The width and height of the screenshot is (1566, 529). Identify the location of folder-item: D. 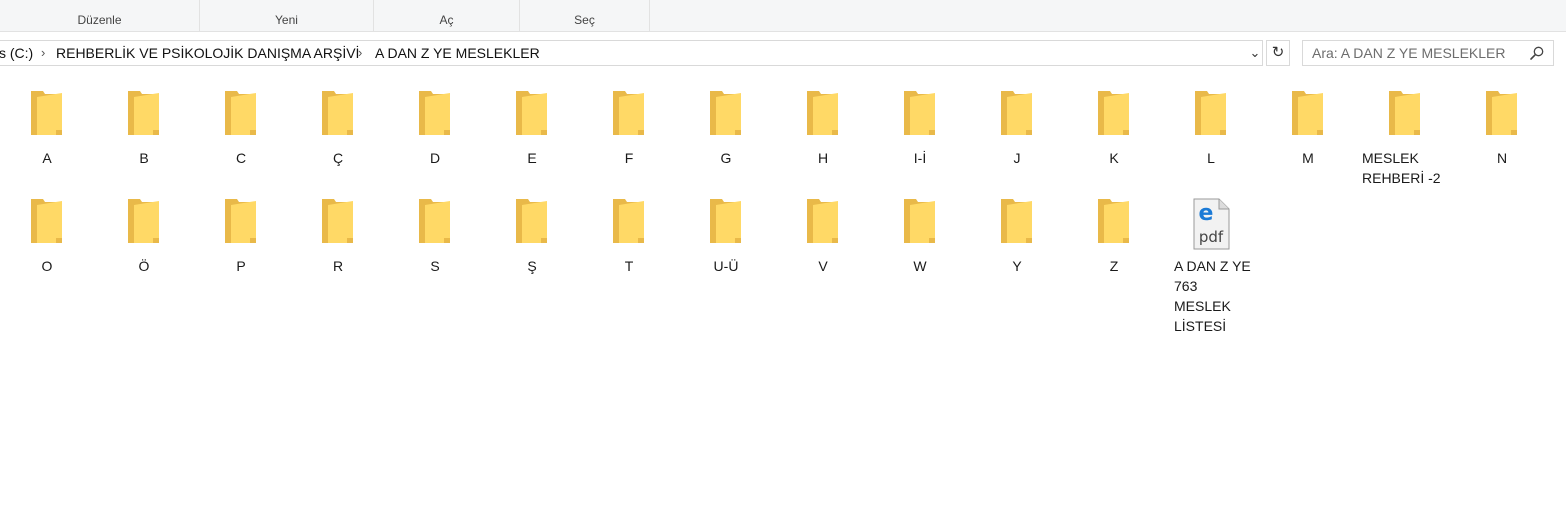
(435, 128).